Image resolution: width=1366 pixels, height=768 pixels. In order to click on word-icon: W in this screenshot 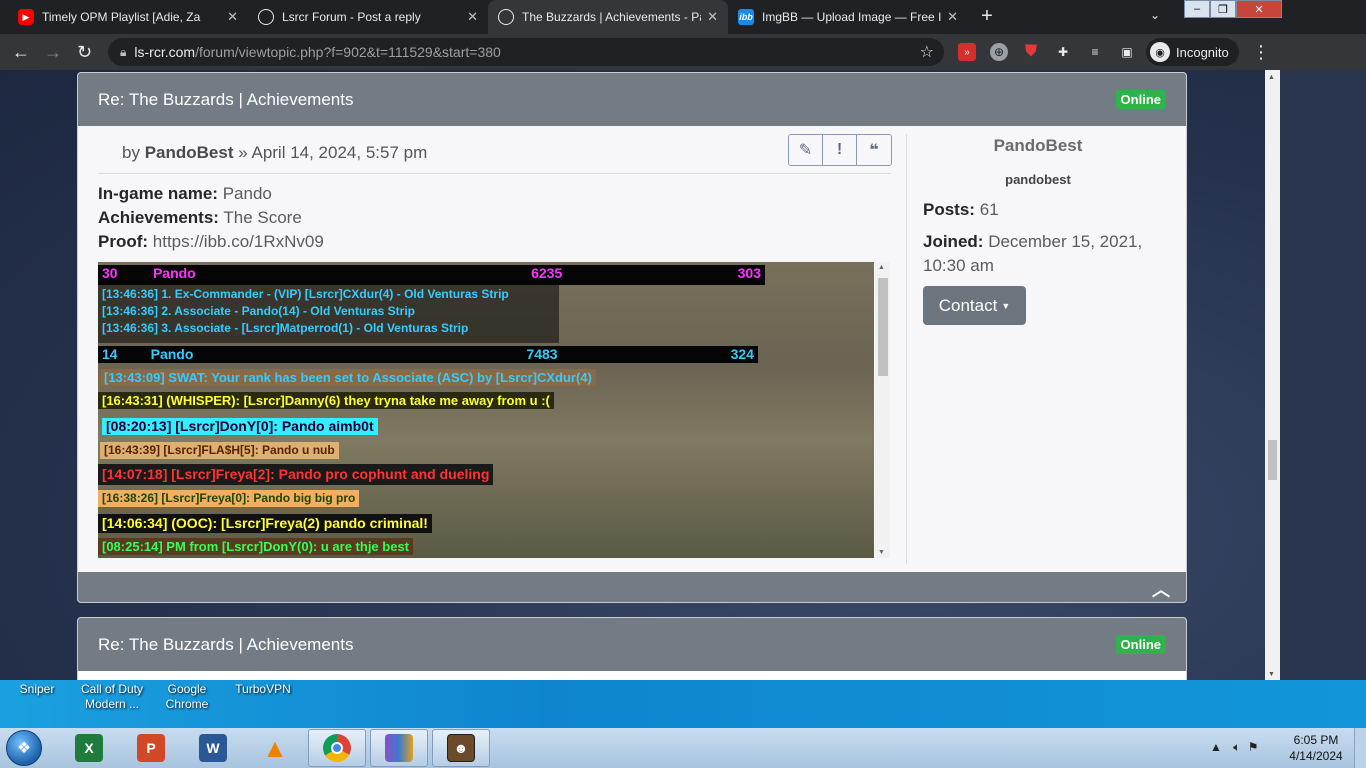, I will do `click(213, 748)`.